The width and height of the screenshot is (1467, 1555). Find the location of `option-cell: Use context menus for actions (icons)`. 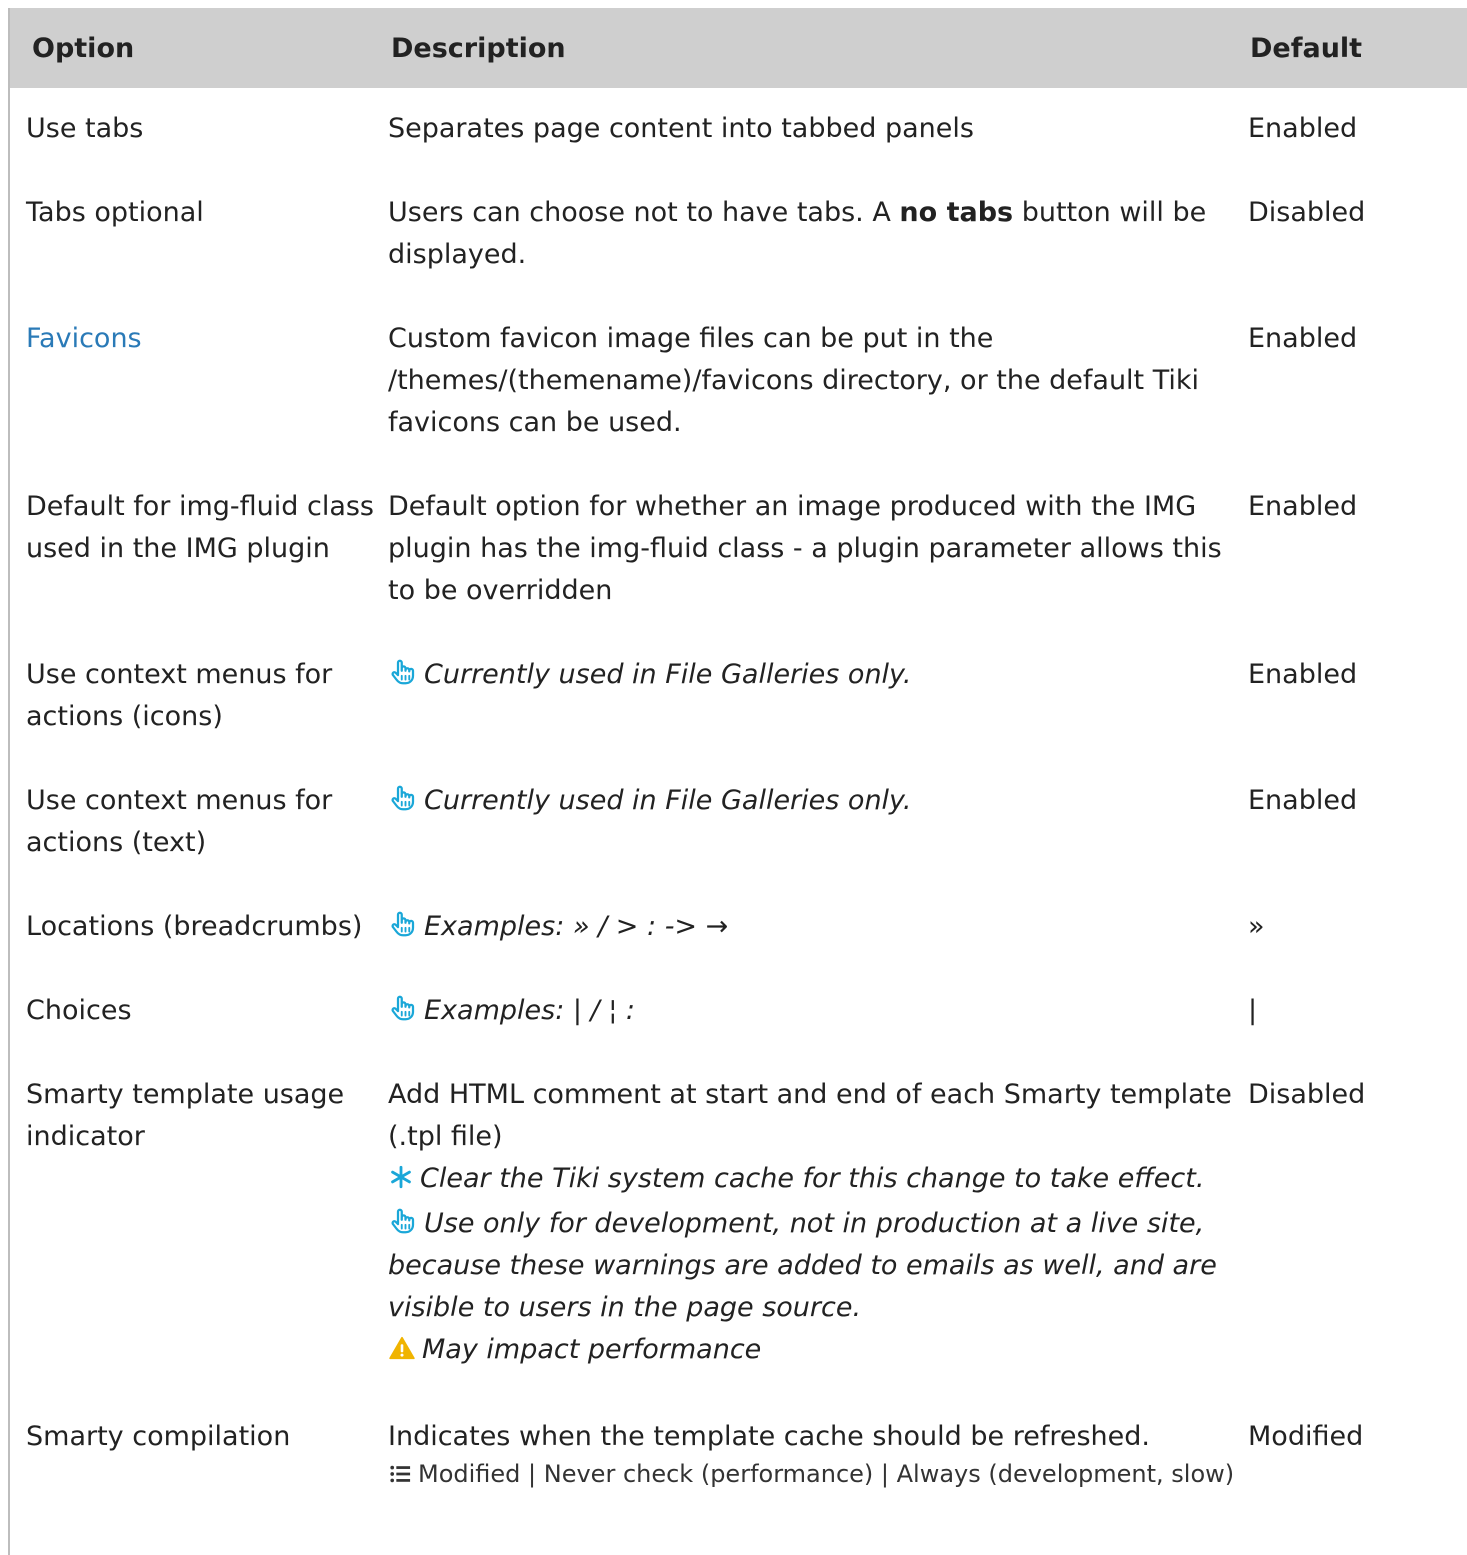

option-cell: Use context menus for actions (icons) is located at coordinates (179, 695).